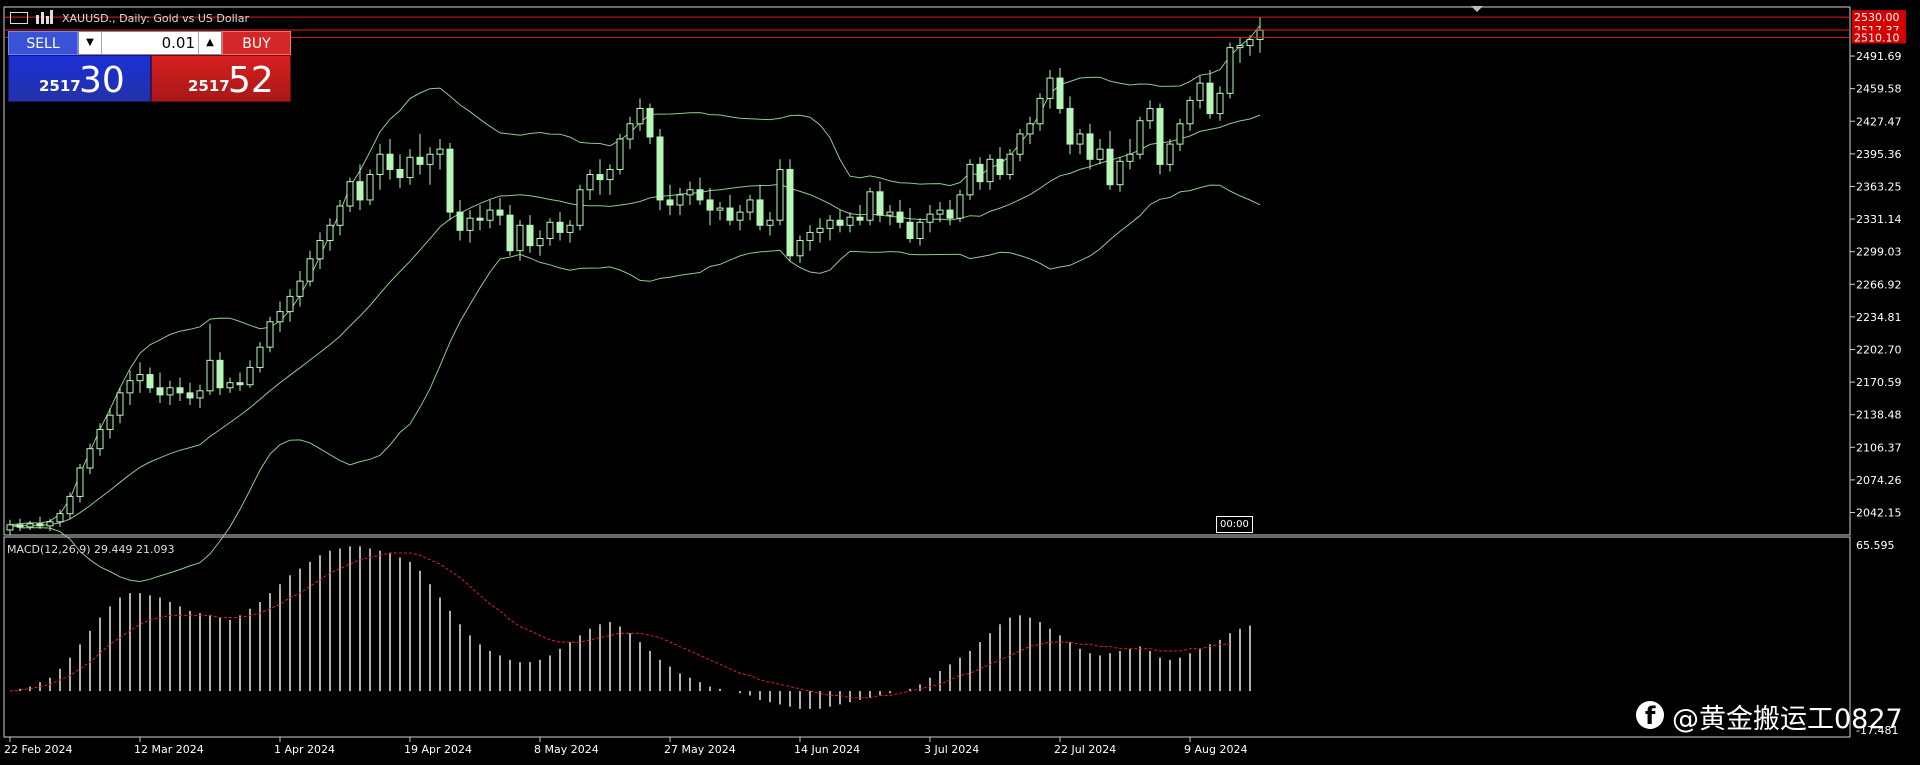 The image size is (1920, 765). I want to click on lot-size-input, so click(151, 43).